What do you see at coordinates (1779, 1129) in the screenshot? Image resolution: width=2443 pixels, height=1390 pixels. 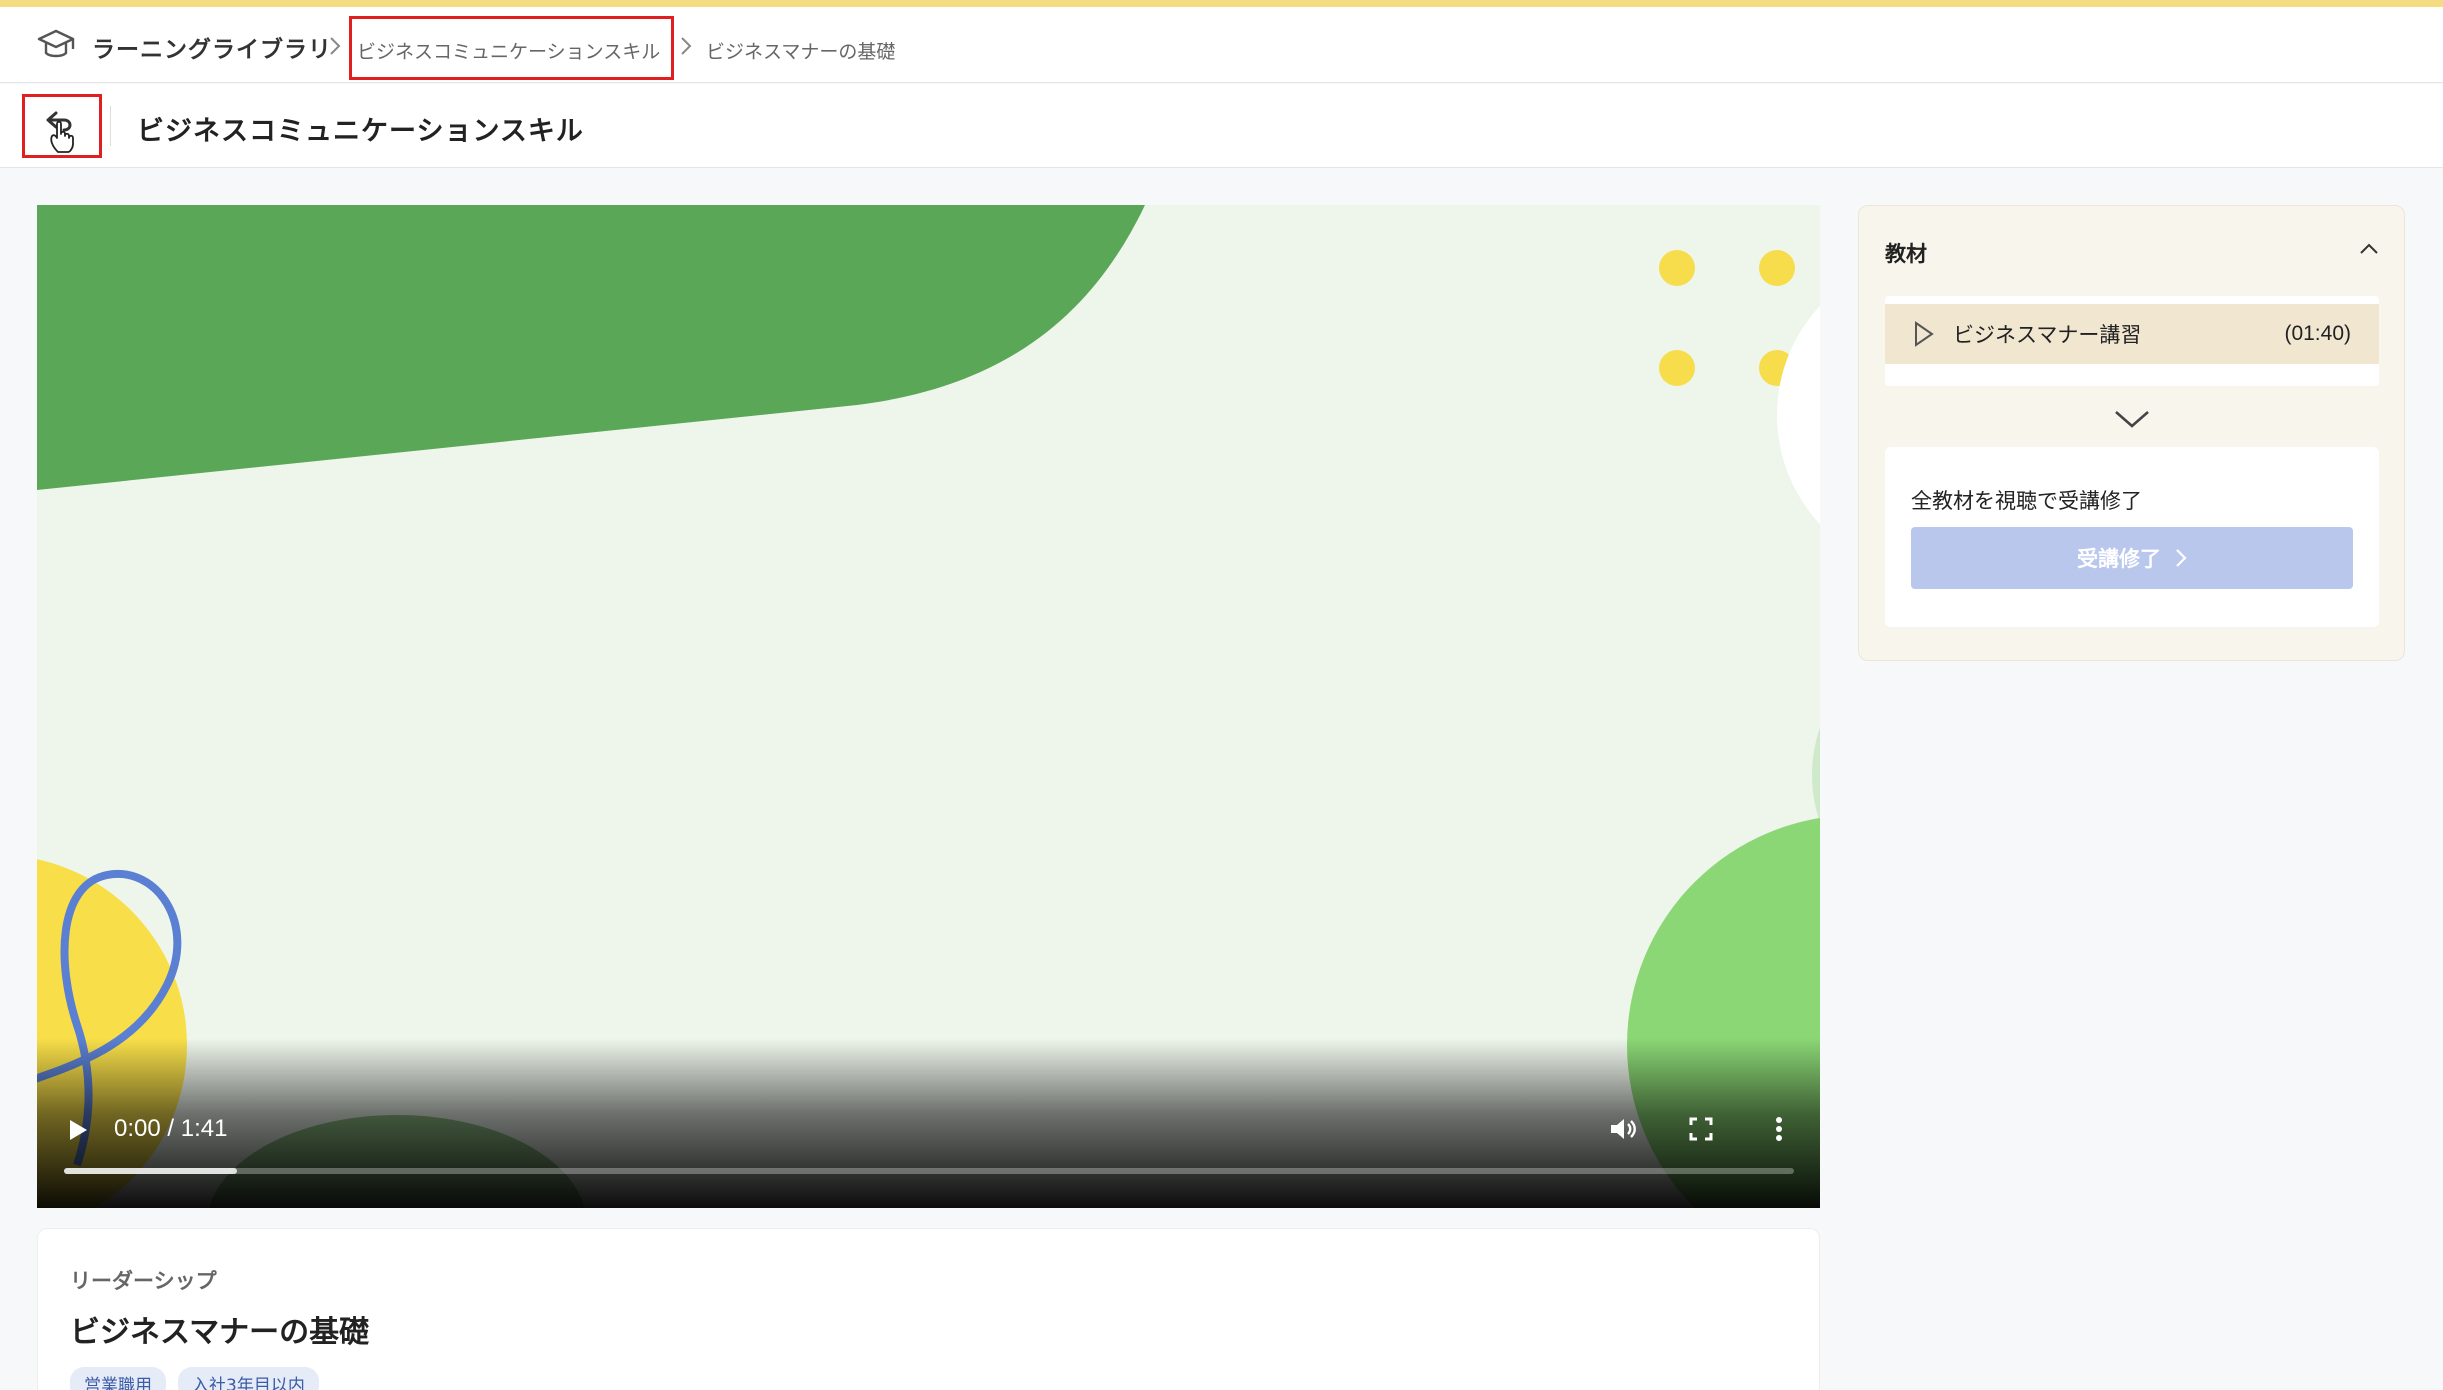 I see `more-vert-icon` at bounding box center [1779, 1129].